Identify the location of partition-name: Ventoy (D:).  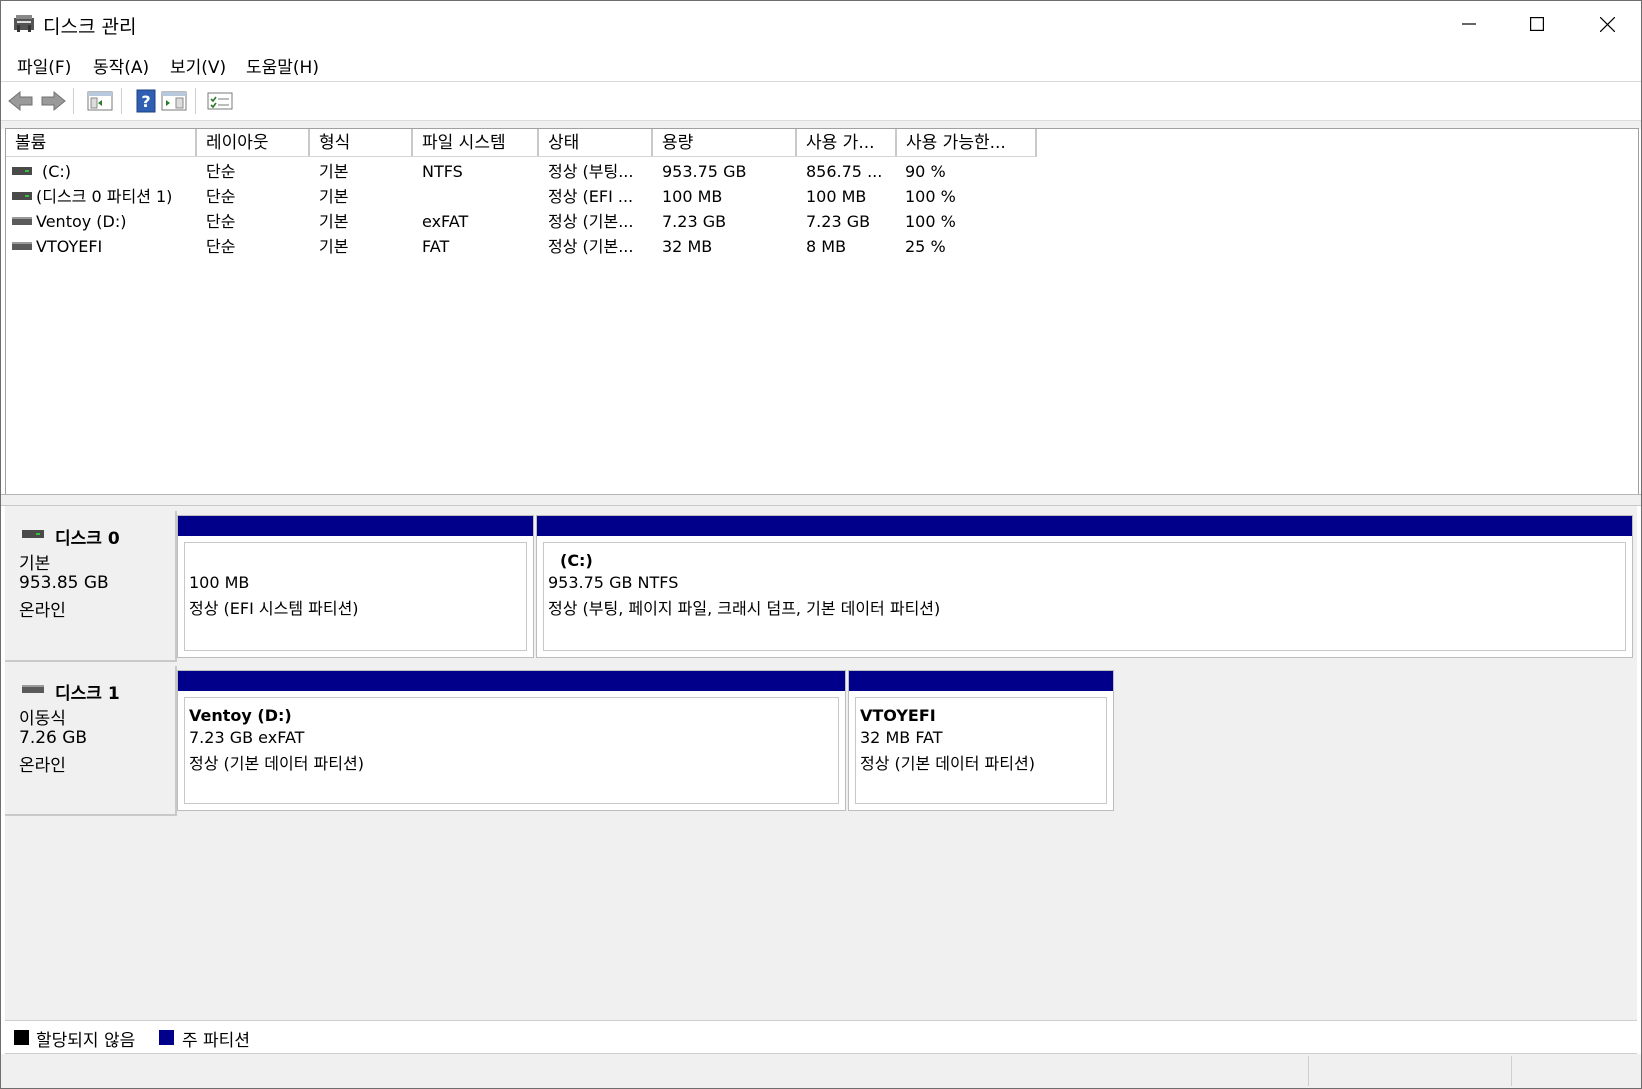
(240, 715).